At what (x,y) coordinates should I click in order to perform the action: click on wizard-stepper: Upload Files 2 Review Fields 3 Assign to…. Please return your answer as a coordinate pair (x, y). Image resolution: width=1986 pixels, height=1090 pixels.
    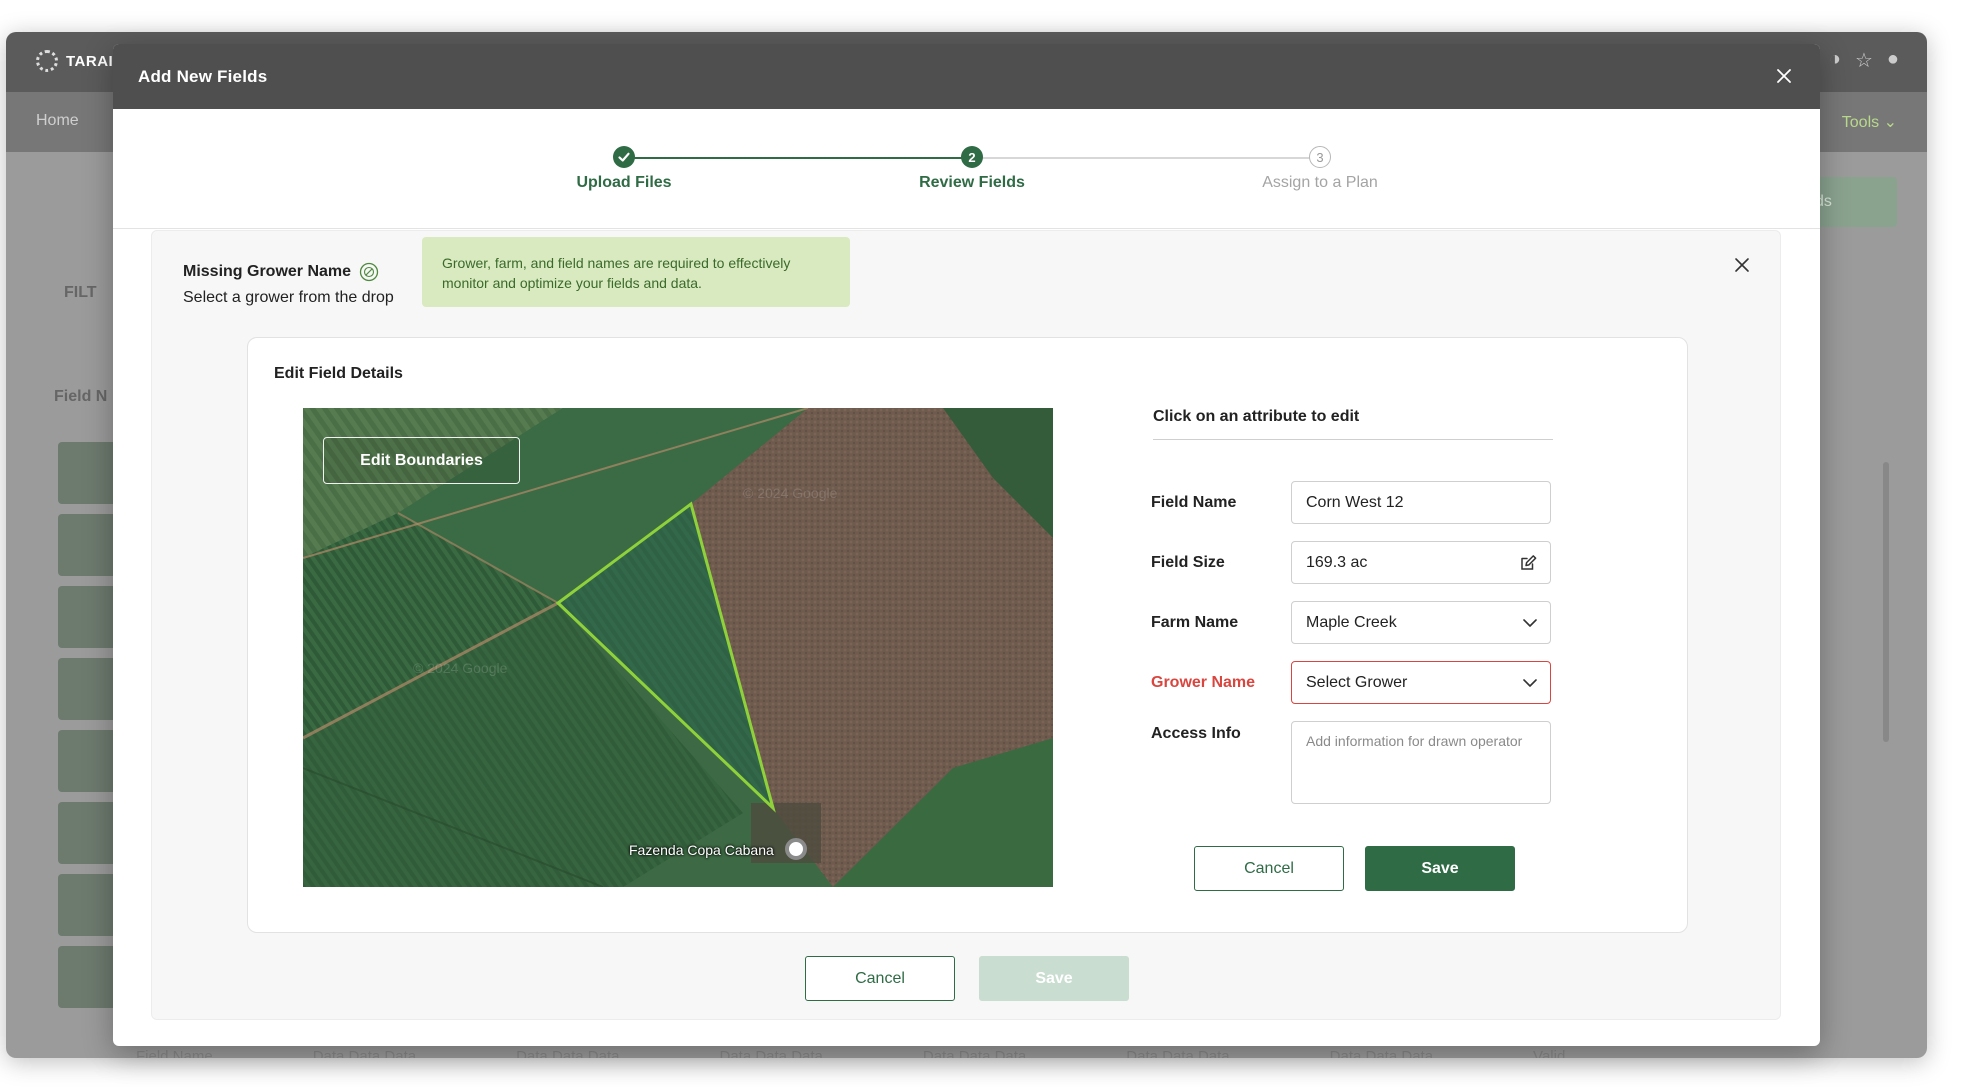
    Looking at the image, I should click on (966, 169).